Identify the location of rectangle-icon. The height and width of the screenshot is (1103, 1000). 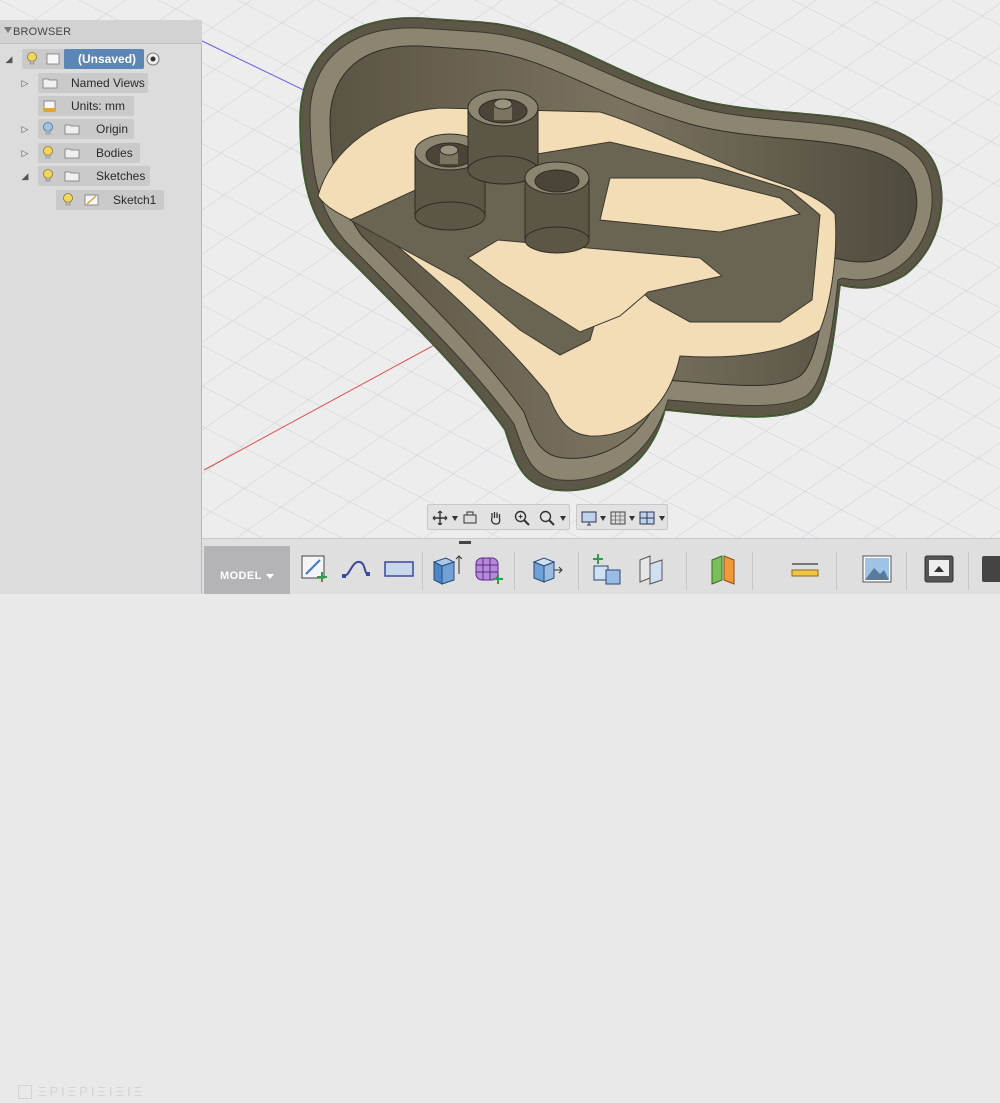
(399, 569).